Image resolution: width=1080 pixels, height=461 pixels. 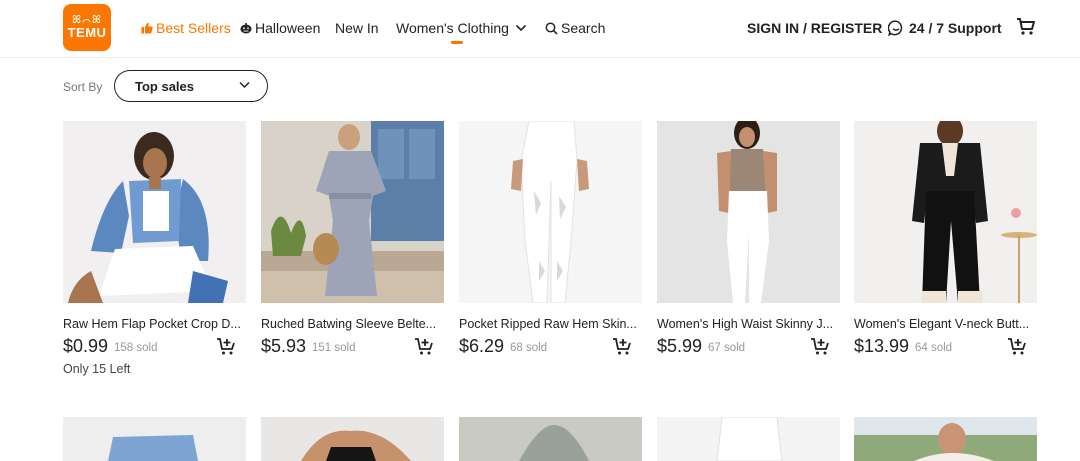 What do you see at coordinates (97, 369) in the screenshot?
I see `stock-notice: Only 15 Left` at bounding box center [97, 369].